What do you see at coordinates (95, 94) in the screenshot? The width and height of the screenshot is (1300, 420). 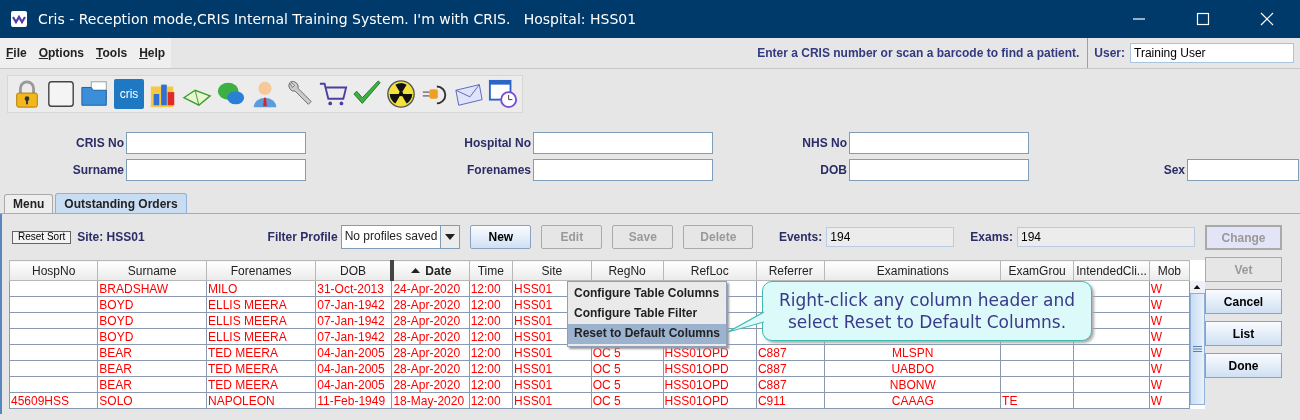 I see `folder-icon` at bounding box center [95, 94].